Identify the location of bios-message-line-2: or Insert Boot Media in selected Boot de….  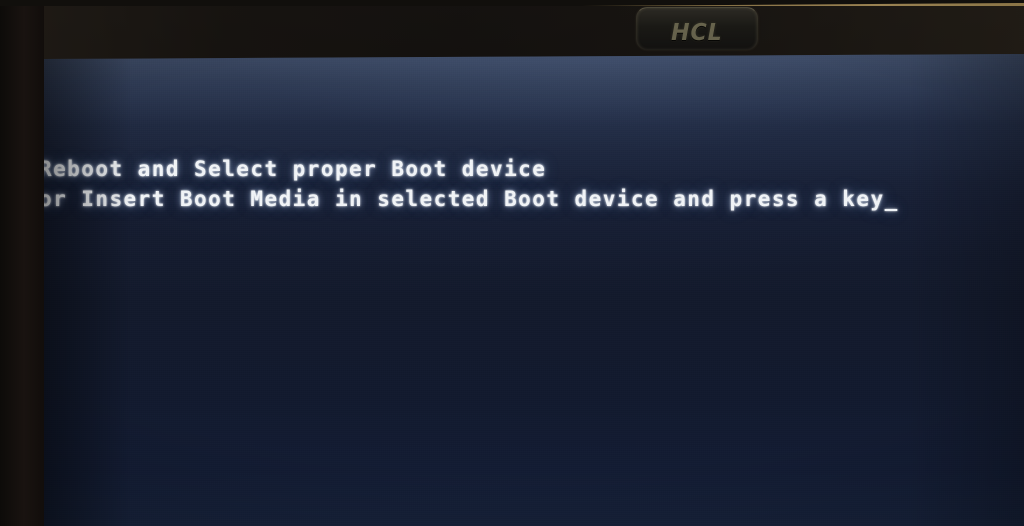
(464, 199).